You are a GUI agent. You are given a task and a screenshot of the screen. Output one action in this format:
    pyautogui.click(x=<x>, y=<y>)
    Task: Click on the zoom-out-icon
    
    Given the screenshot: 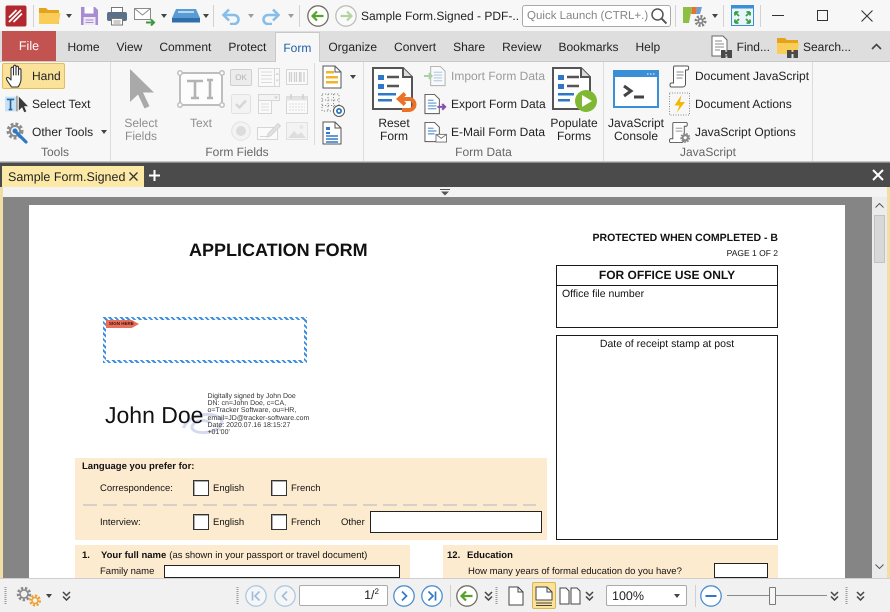 What is the action you would take?
    pyautogui.click(x=711, y=595)
    